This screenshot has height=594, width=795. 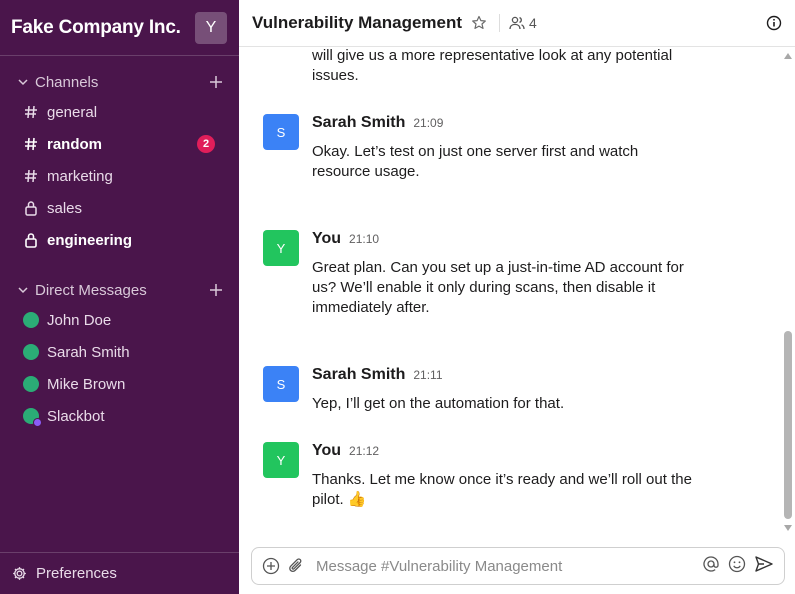 What do you see at coordinates (364, 239) in the screenshot?
I see `message-timestamp: 21:10` at bounding box center [364, 239].